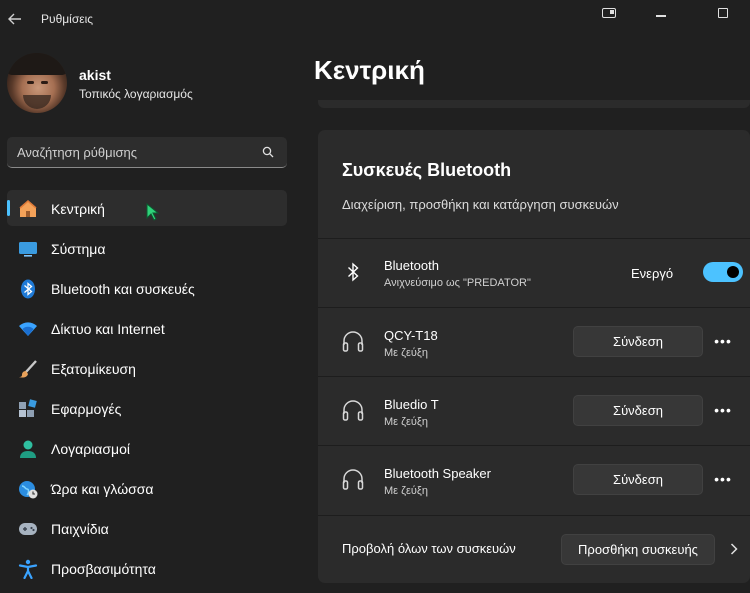 The height and width of the screenshot is (593, 750). What do you see at coordinates (80, 529) in the screenshot?
I see `sidebar-item-label: Παιχνίδια` at bounding box center [80, 529].